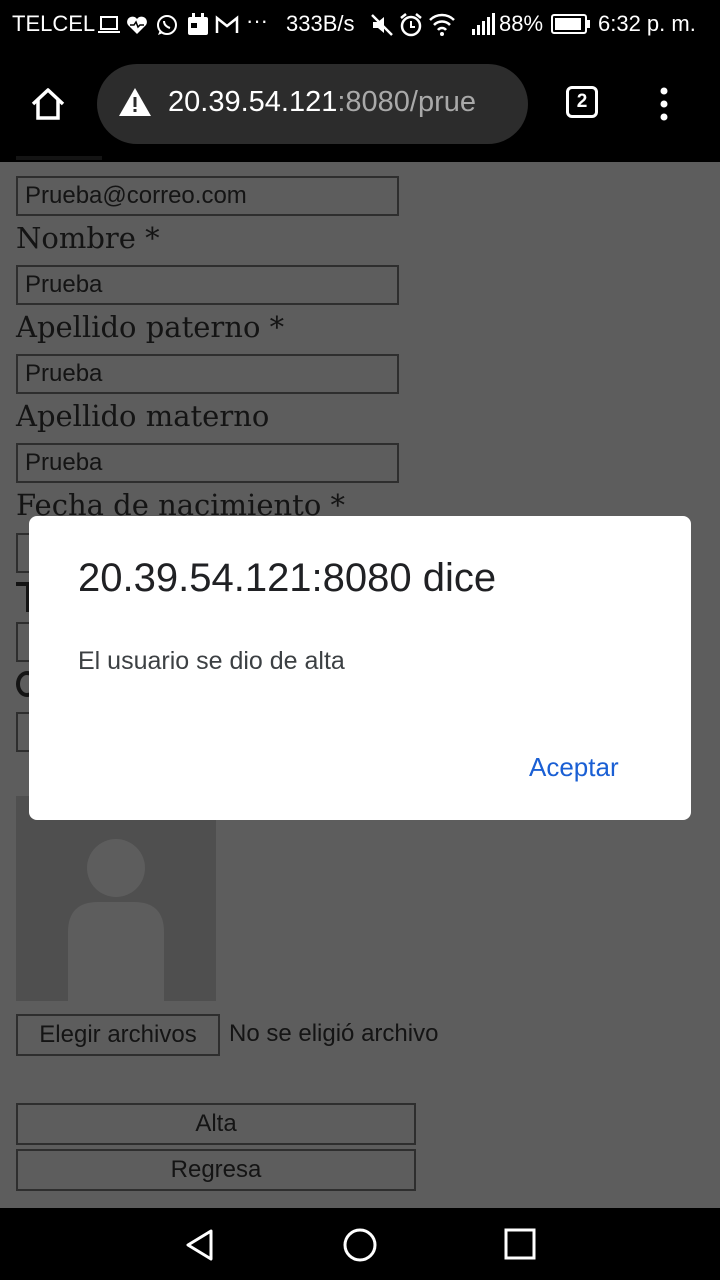  I want to click on email-field: Prueba@correo.com, so click(207, 196).